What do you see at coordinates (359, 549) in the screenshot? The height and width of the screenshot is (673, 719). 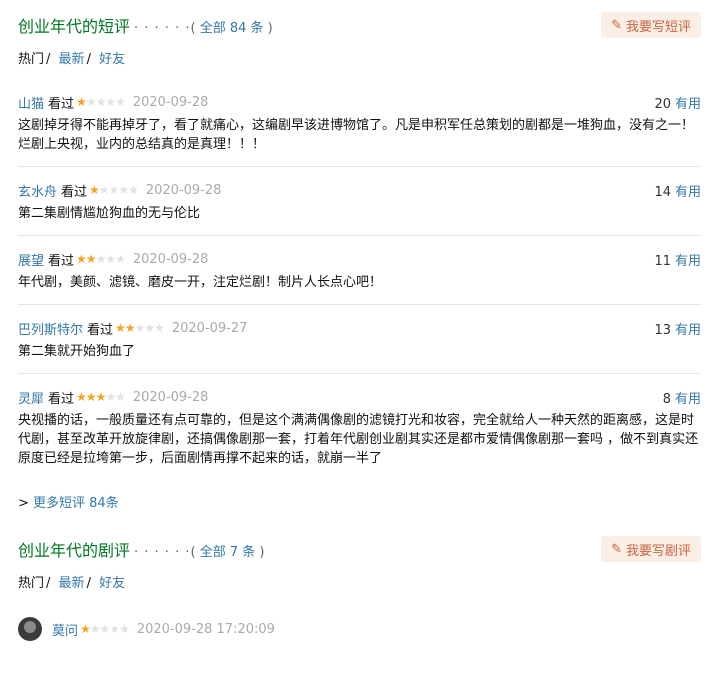 I see `reviews-header: 创业年代的剧评 · · · · · · ( 全部 7 条 ) ✎ 我要写剧评` at bounding box center [359, 549].